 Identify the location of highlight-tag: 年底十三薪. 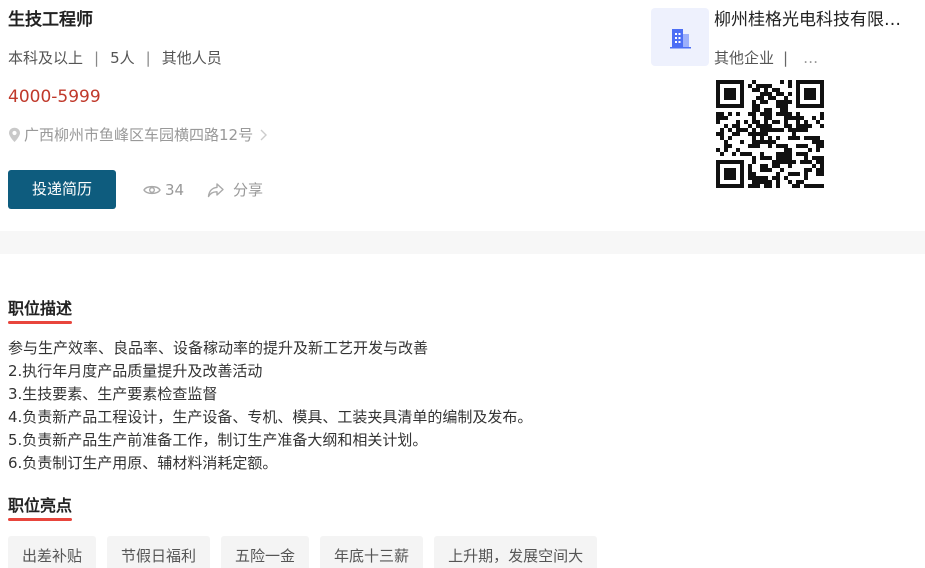
(372, 552).